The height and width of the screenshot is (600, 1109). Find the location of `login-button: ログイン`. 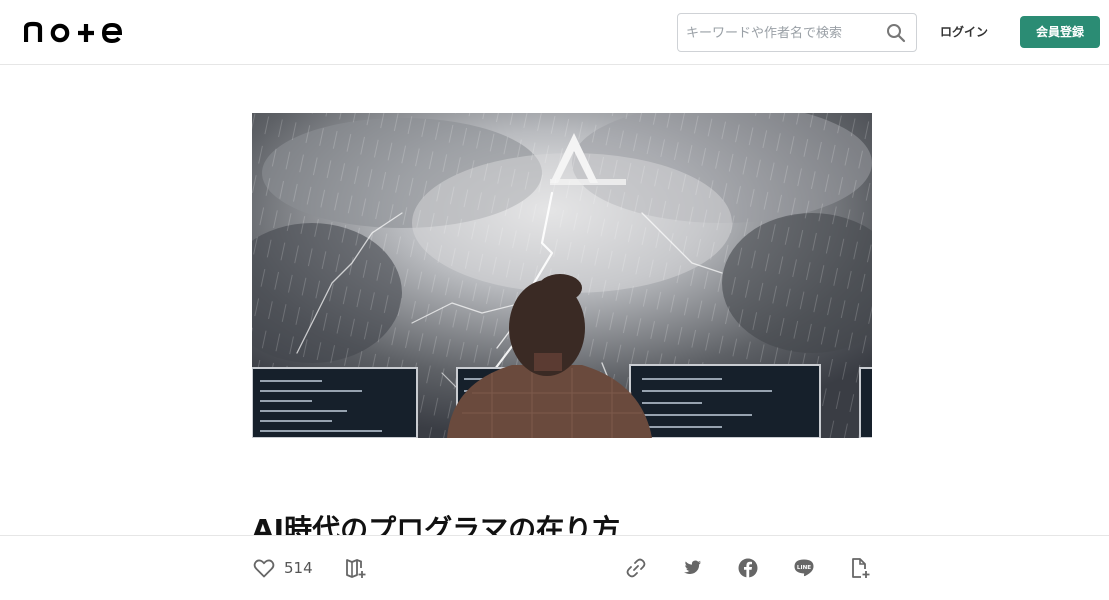

login-button: ログイン is located at coordinates (964, 32).